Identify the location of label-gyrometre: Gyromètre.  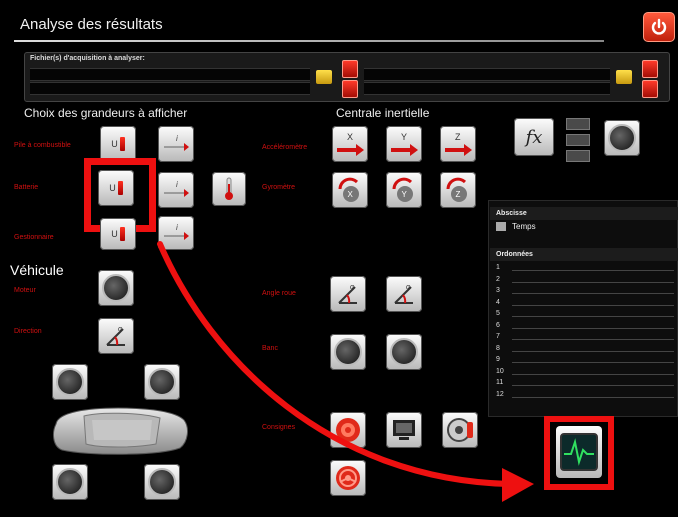
(279, 187).